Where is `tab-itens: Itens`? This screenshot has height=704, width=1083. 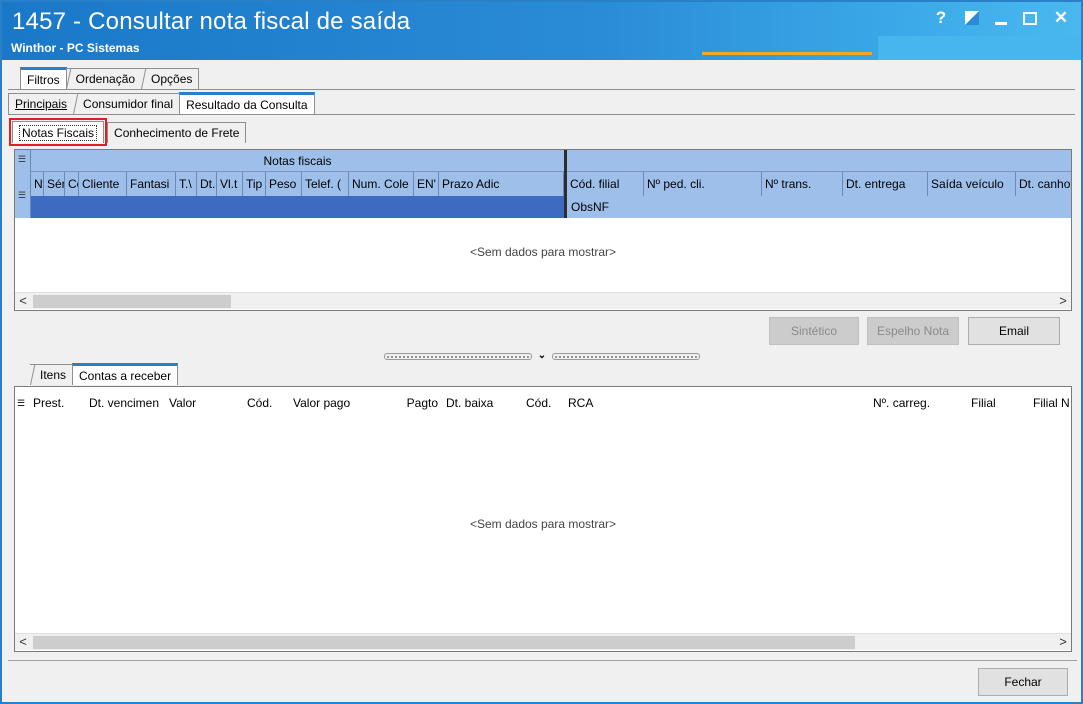
tab-itens: Itens is located at coordinates (52, 374).